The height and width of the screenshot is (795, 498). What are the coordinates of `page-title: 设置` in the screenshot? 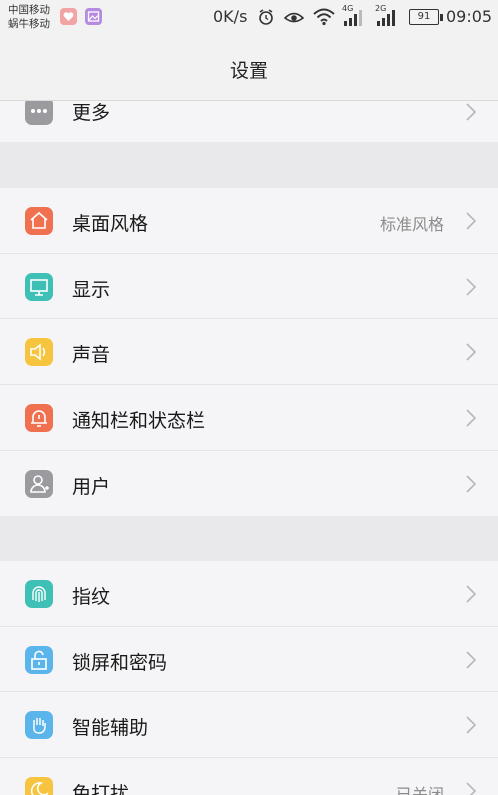 It's located at (248, 71).